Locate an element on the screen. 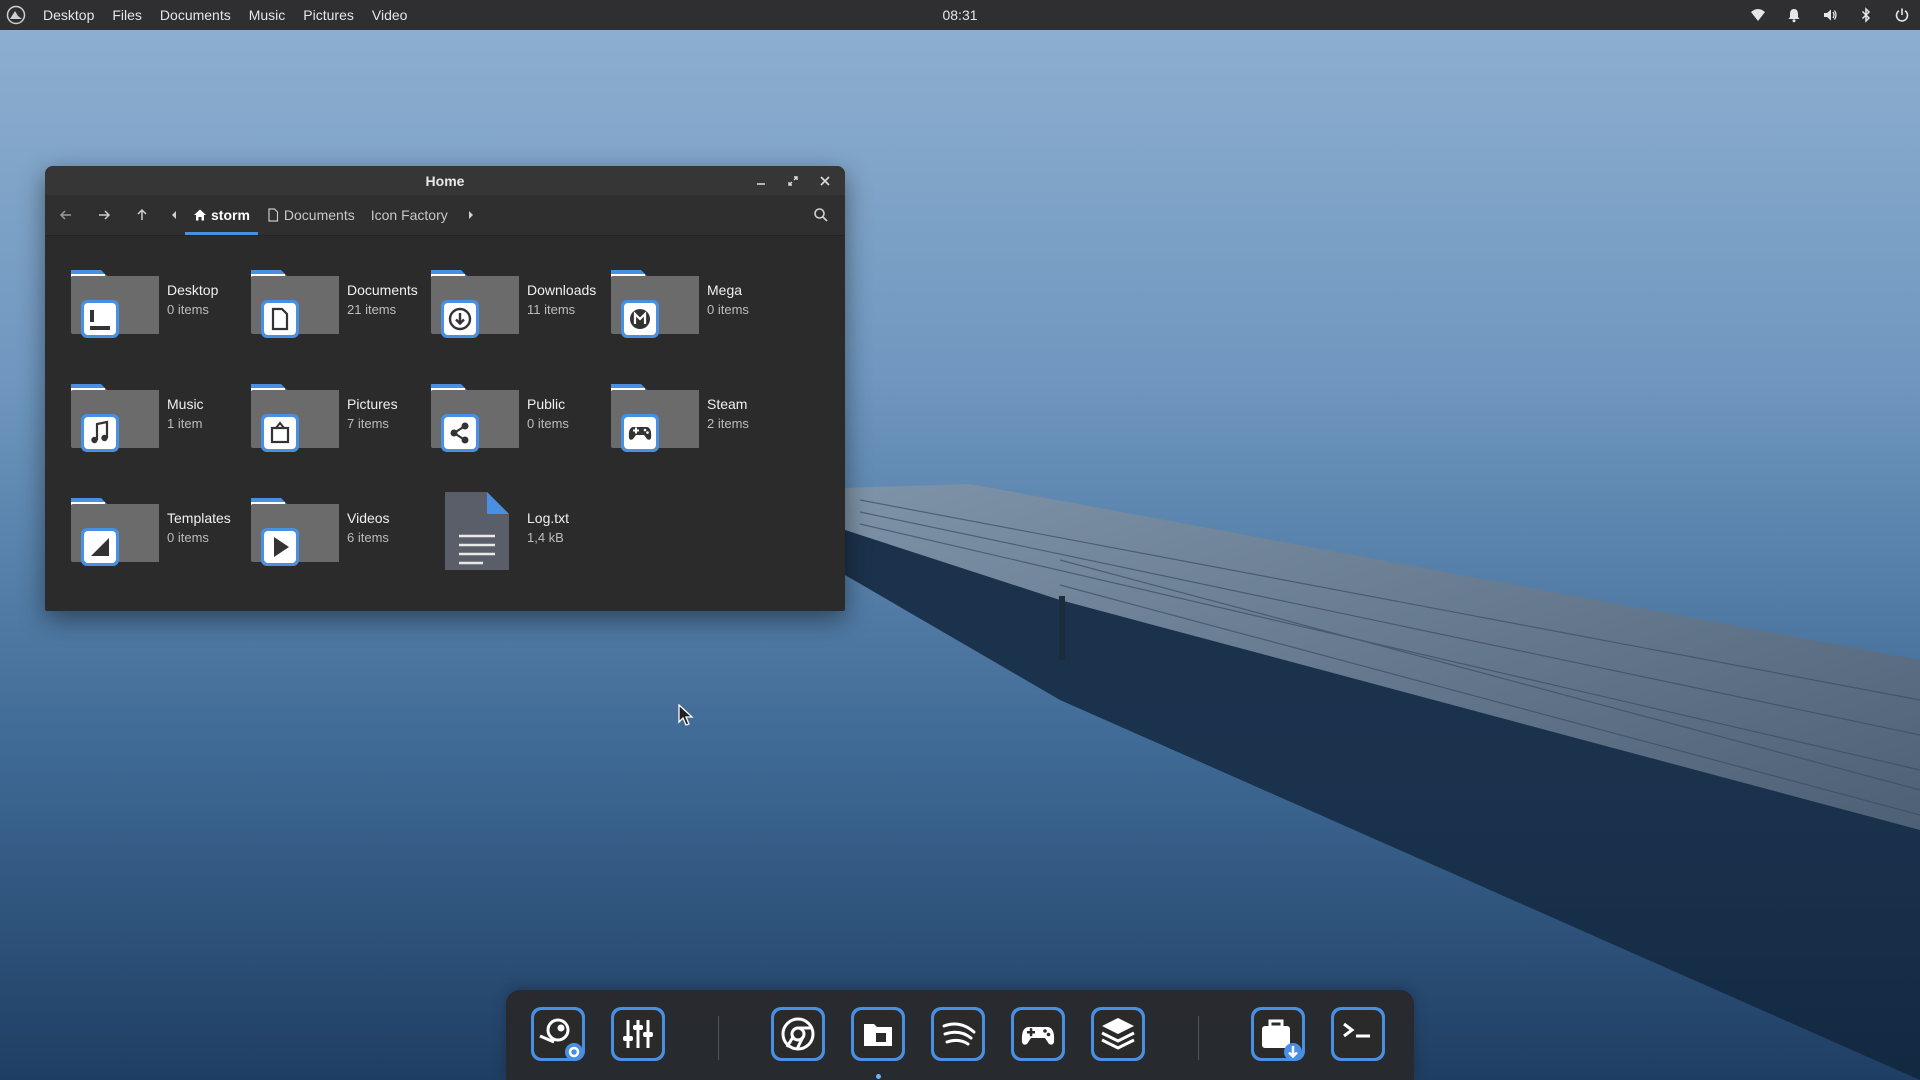 This screenshot has width=1920, height=1080. folder-music: Music 1 item is located at coordinates (135, 411).